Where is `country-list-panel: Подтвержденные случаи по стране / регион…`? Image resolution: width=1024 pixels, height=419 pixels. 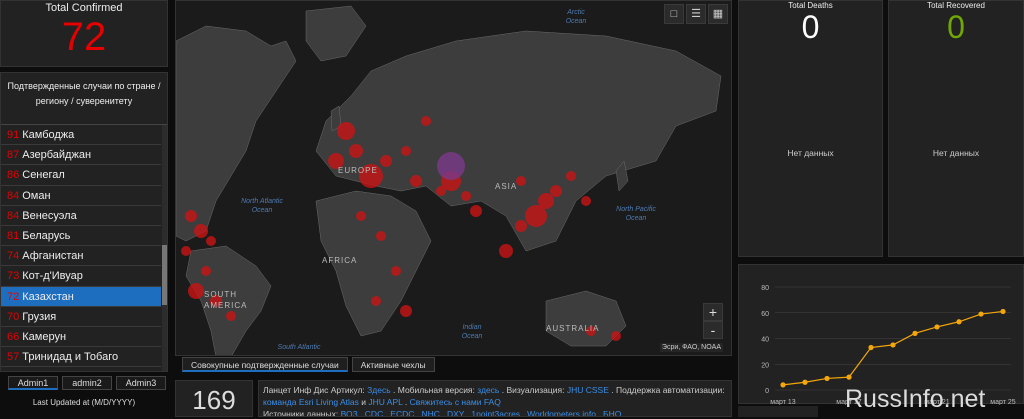 country-list-panel: Подтвержденные случаи по стране / регион… is located at coordinates (84, 222).